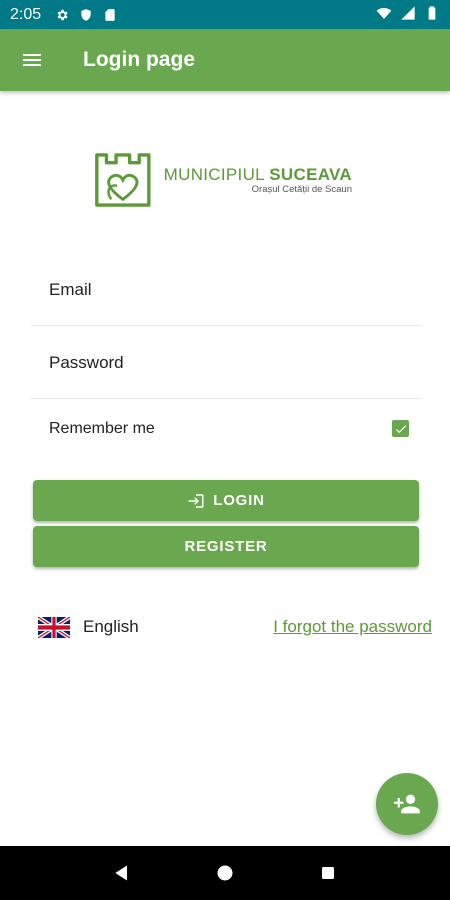  I want to click on recents-icon, so click(328, 873).